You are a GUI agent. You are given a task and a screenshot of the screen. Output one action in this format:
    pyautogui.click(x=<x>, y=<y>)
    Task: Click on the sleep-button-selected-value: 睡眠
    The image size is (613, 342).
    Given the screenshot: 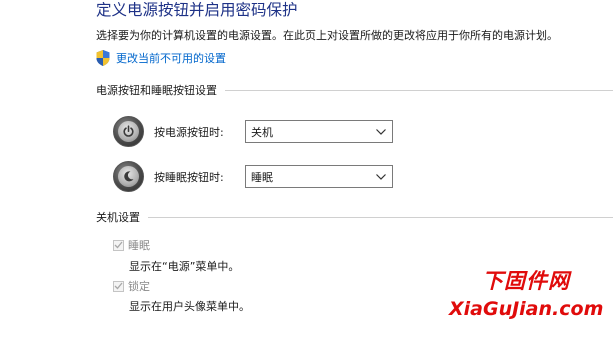 What is the action you would take?
    pyautogui.click(x=262, y=177)
    